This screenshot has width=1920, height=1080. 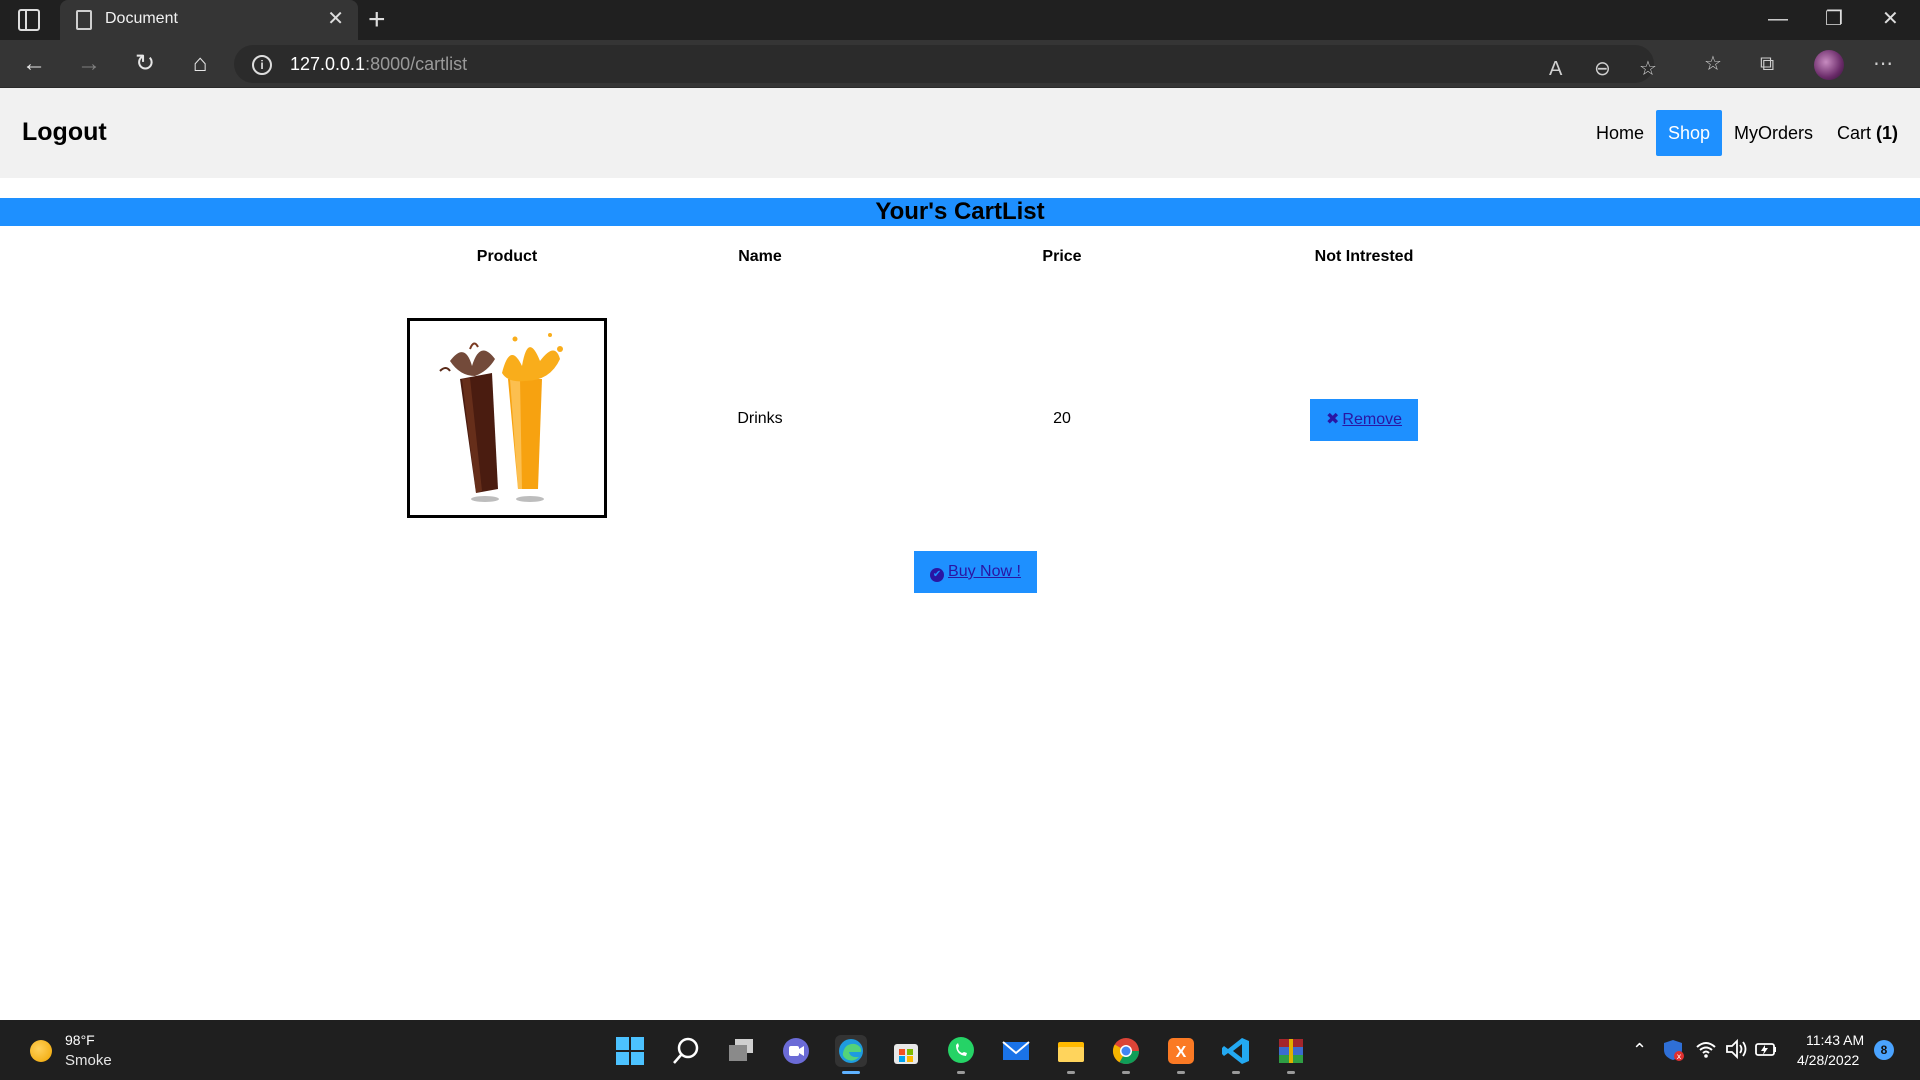 What do you see at coordinates (378, 64) in the screenshot?
I see `url-text: 127.0.0.1:8000/cartlist` at bounding box center [378, 64].